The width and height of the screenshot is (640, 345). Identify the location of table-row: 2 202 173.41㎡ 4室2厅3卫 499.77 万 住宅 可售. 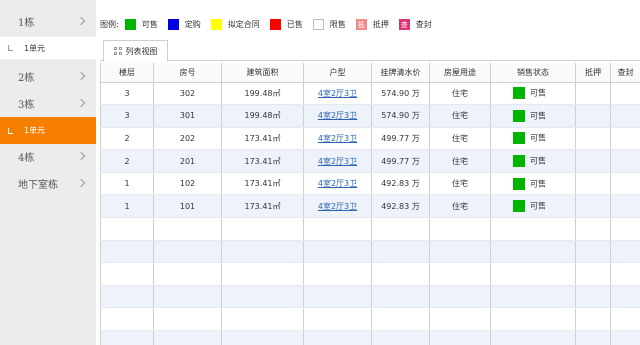
(370, 139).